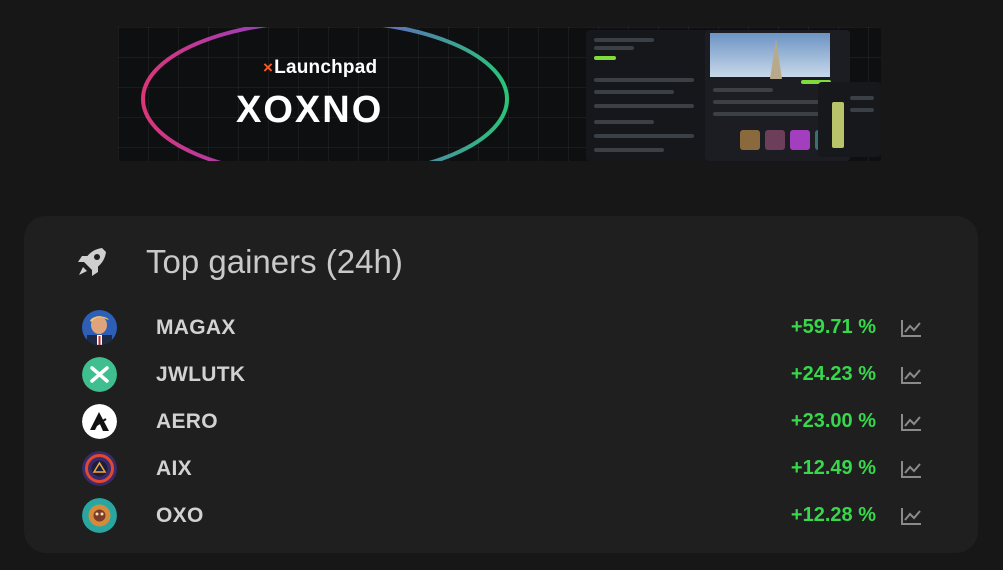 Image resolution: width=1003 pixels, height=570 pixels. What do you see at coordinates (833, 515) in the screenshot?
I see `price-change: +12.28 %` at bounding box center [833, 515].